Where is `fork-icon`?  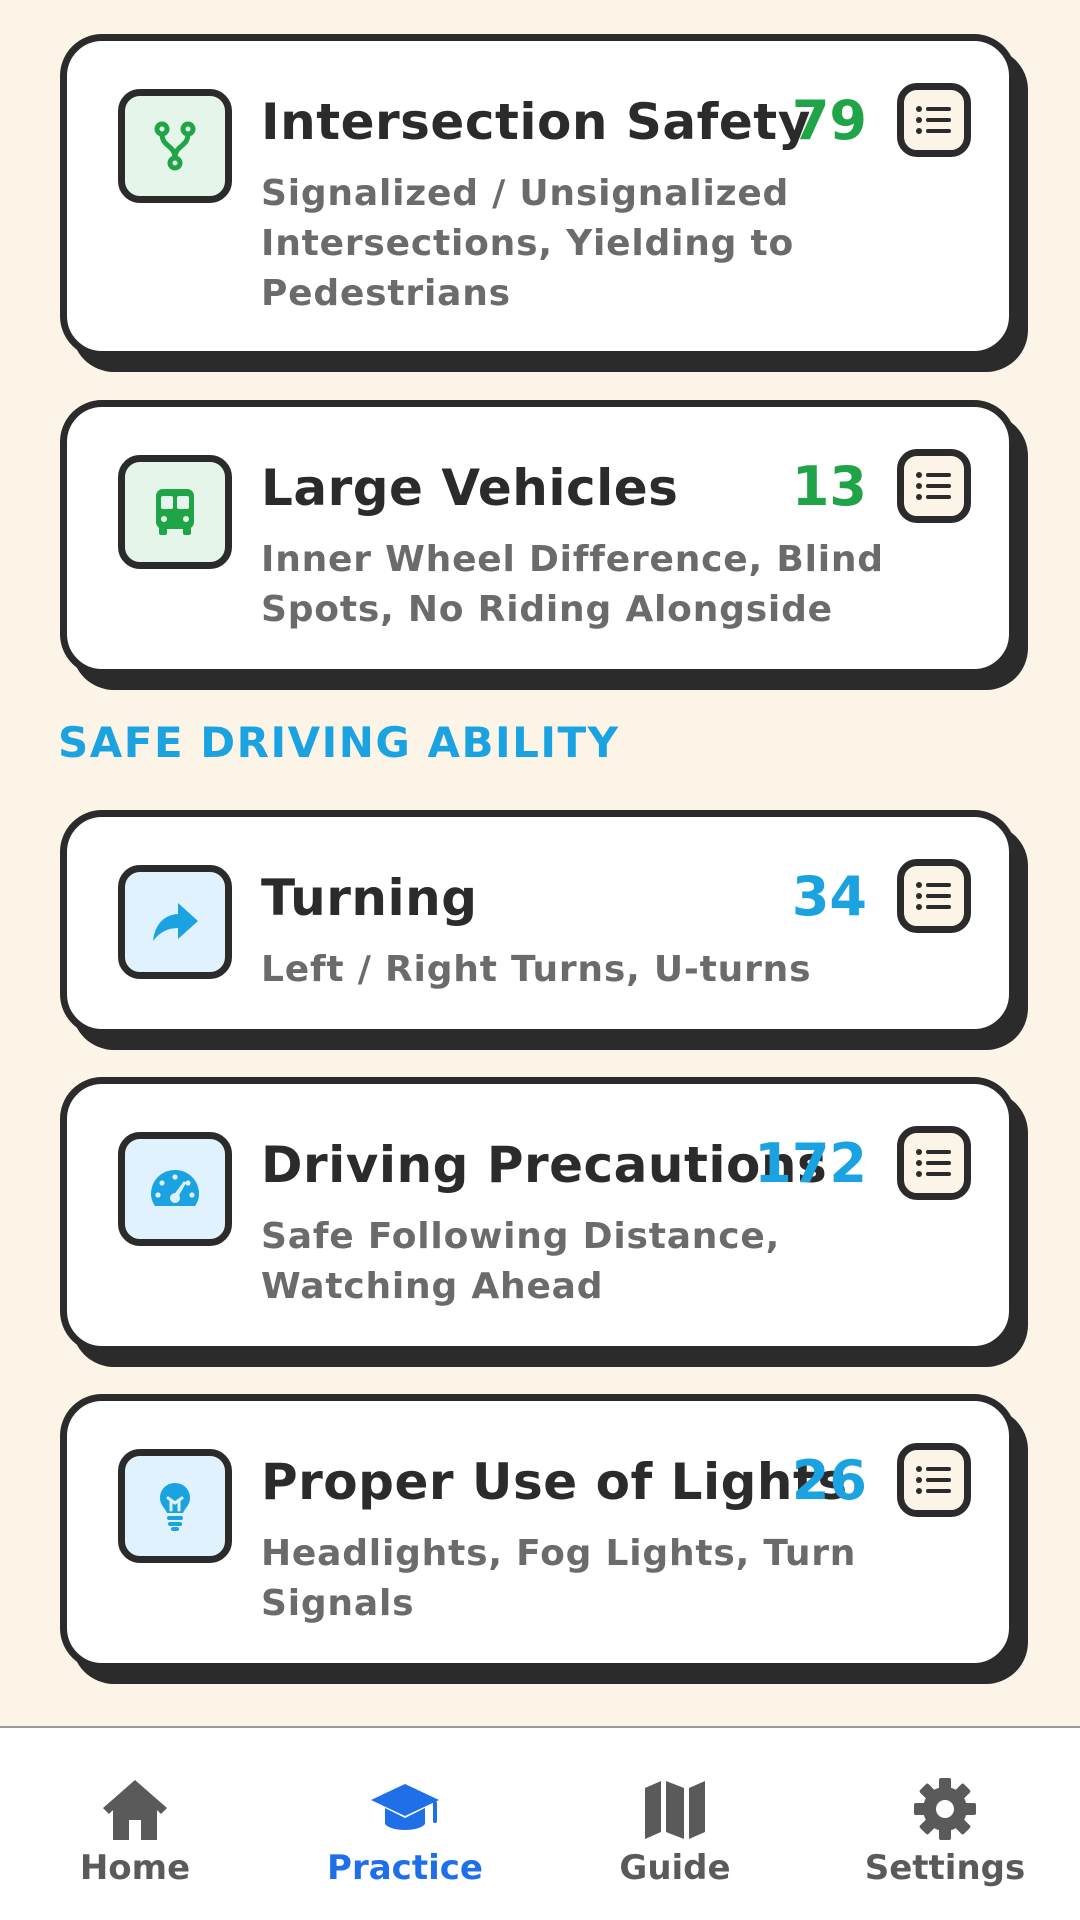 fork-icon is located at coordinates (175, 146).